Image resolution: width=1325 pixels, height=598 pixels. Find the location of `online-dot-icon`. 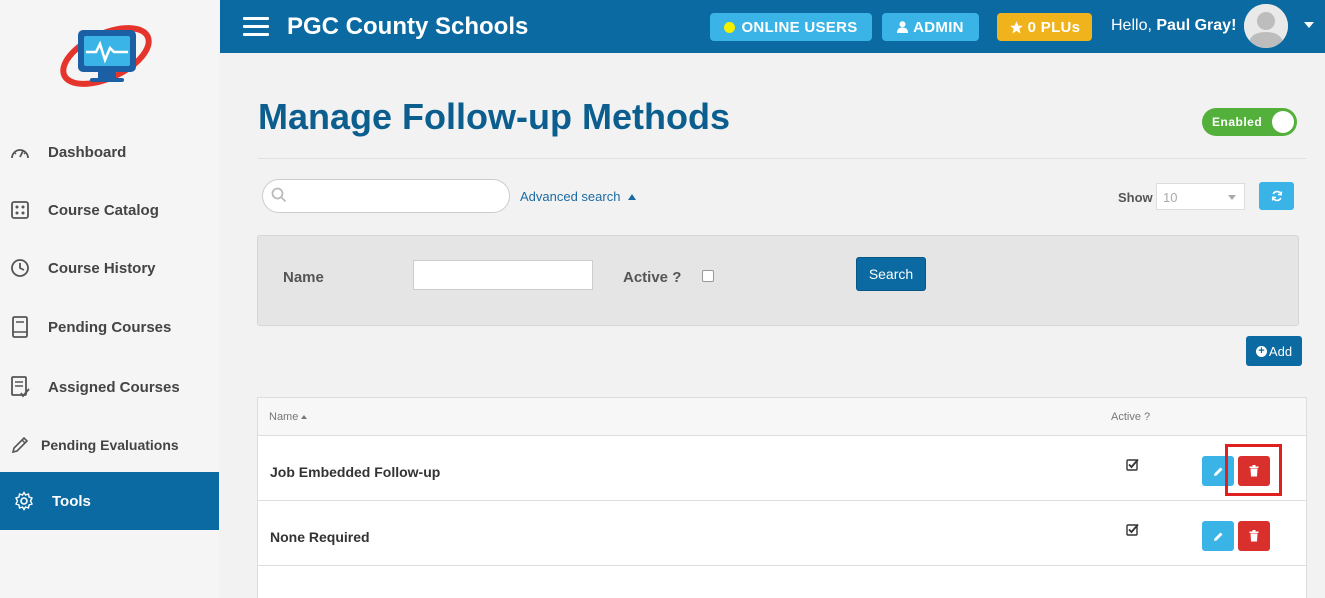

online-dot-icon is located at coordinates (730, 27).